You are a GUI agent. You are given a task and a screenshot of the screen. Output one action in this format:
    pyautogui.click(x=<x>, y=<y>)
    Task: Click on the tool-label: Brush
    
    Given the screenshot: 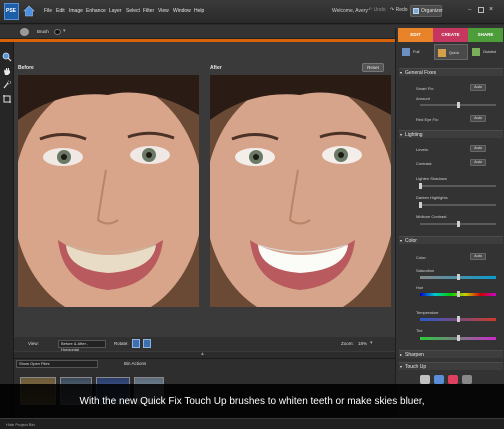 What is the action you would take?
    pyautogui.click(x=43, y=31)
    